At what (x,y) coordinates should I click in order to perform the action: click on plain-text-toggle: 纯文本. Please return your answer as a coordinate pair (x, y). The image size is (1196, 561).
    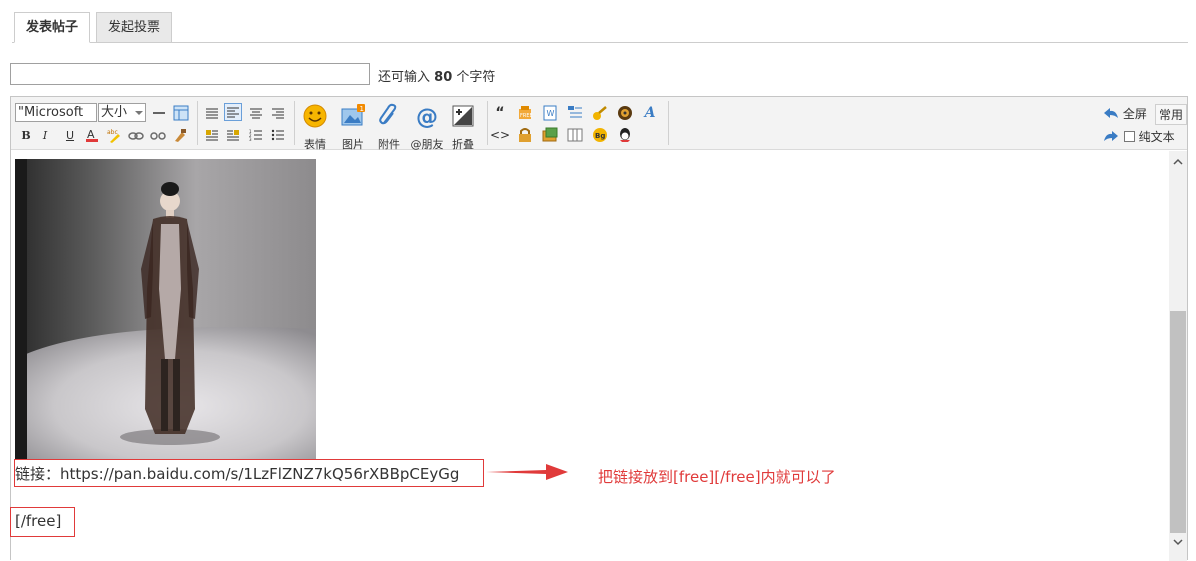
    Looking at the image, I should click on (1139, 136).